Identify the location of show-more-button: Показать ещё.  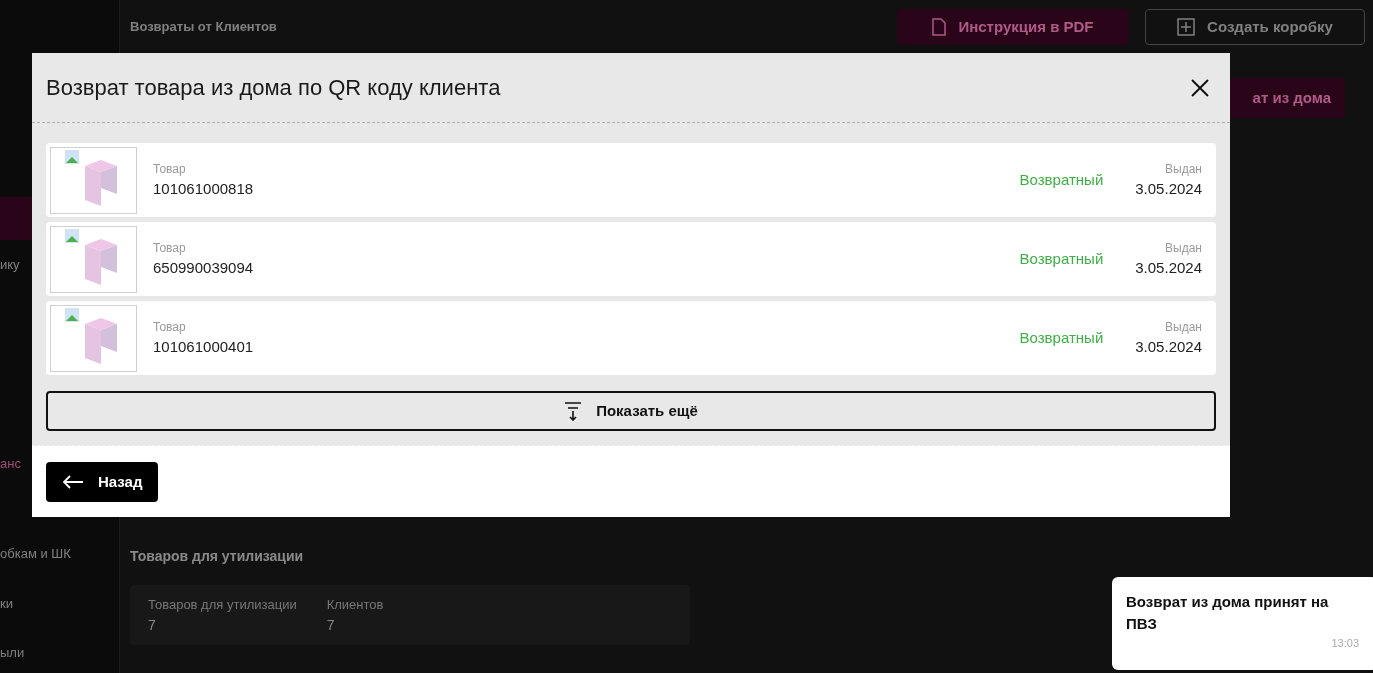
(631, 411).